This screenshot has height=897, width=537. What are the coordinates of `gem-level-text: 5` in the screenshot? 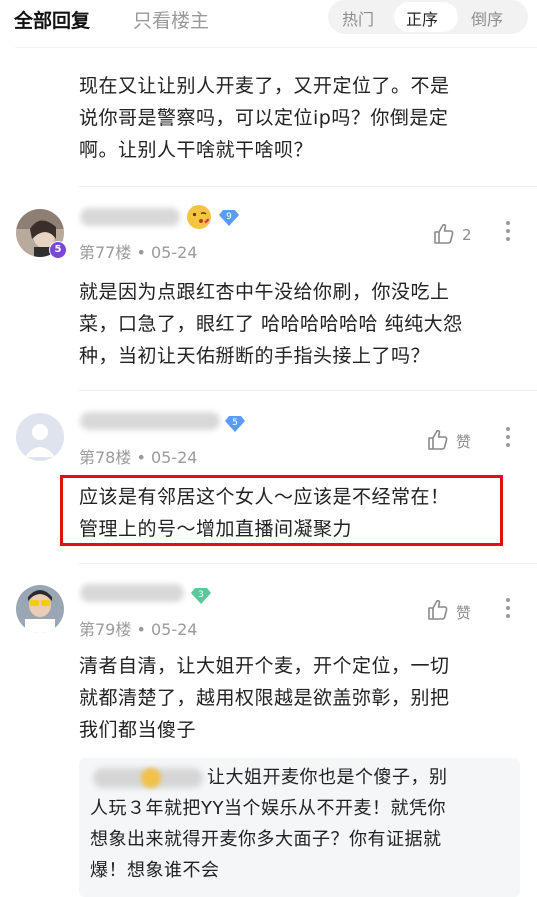 It's located at (235, 423).